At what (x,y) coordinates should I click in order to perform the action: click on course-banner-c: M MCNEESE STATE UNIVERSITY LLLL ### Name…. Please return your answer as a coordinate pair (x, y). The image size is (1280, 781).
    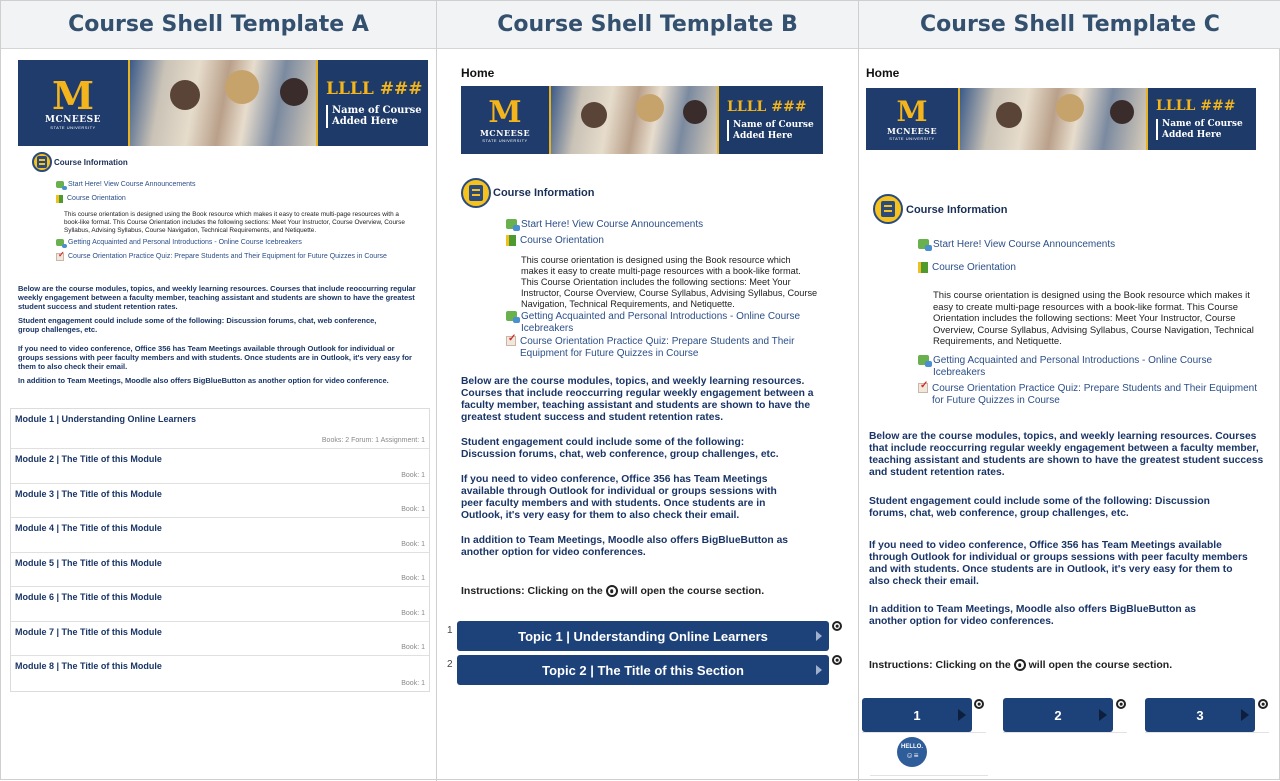
    Looking at the image, I should click on (1061, 119).